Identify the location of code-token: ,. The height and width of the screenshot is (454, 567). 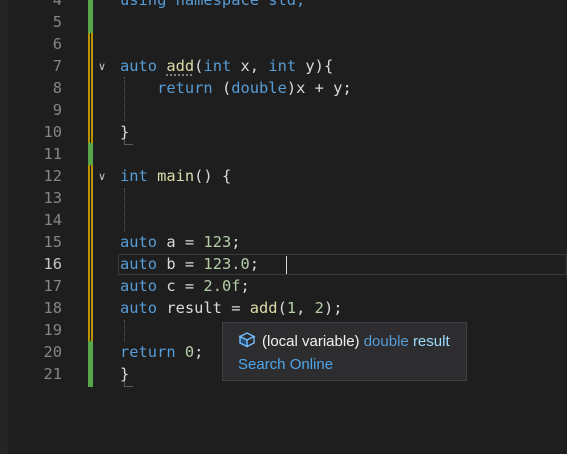
(305, 308).